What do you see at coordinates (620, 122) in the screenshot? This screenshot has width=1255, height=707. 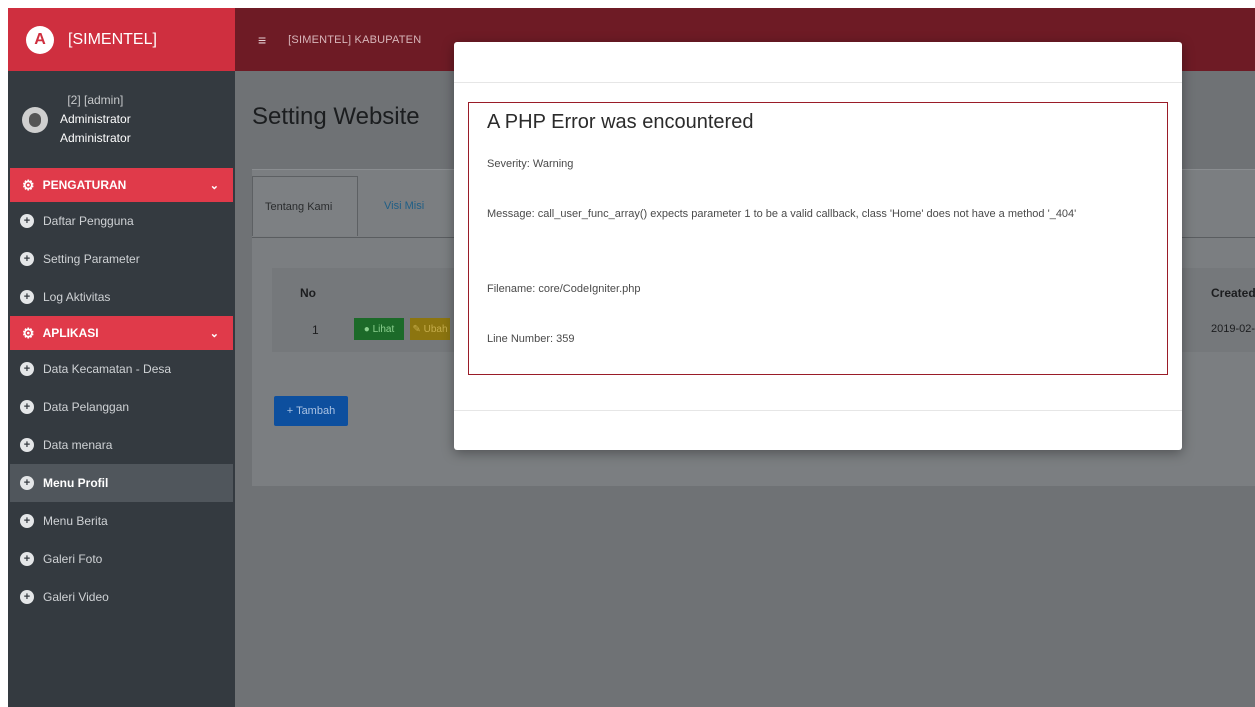 I see `error-title: A PHP Error was encountered` at bounding box center [620, 122].